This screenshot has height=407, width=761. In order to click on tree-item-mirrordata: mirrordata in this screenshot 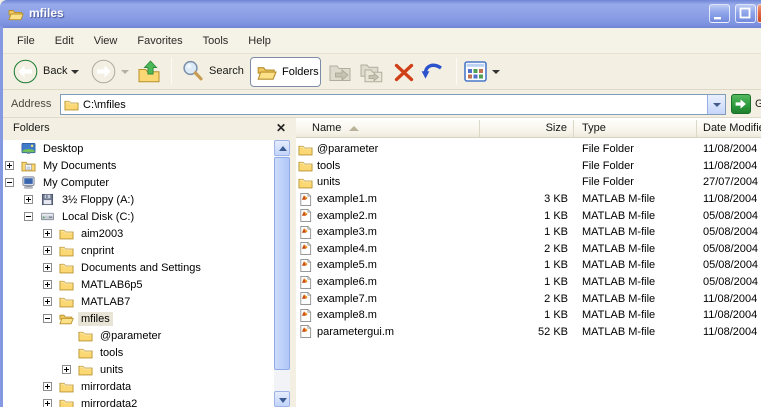, I will do `click(146, 386)`.